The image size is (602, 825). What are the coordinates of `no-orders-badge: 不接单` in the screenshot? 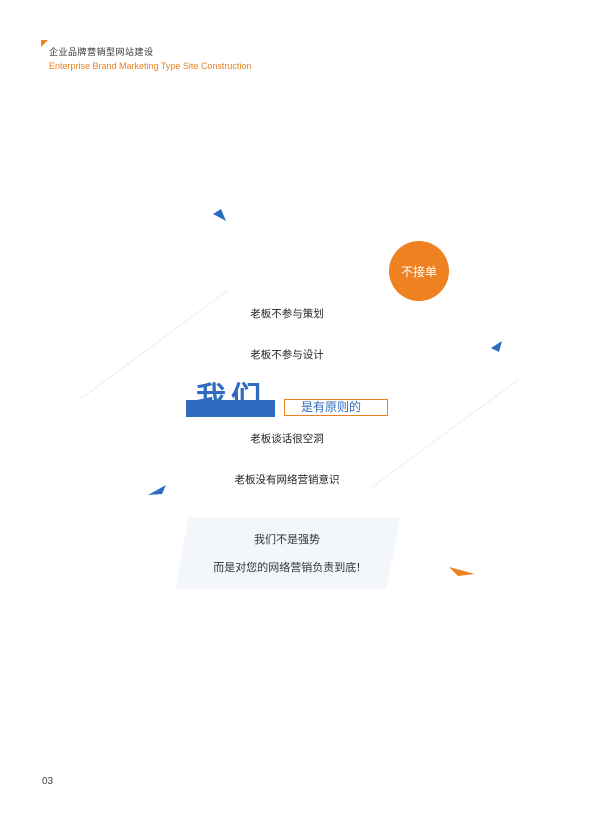 It's located at (419, 271).